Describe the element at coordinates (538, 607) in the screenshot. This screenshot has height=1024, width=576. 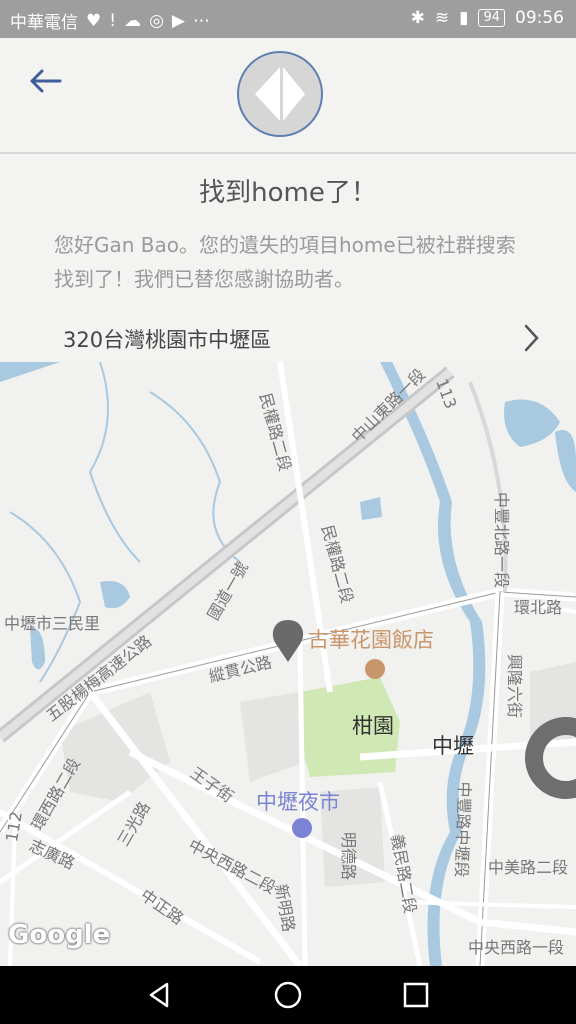
I see `map-label-l6: 環北路` at that location.